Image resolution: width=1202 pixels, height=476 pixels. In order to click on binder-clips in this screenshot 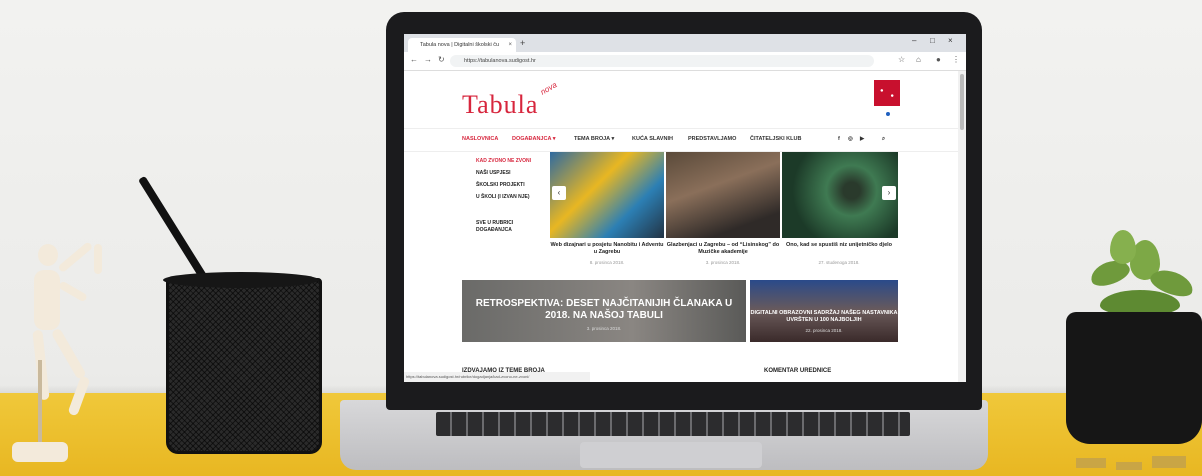, I will do `click(1131, 463)`.